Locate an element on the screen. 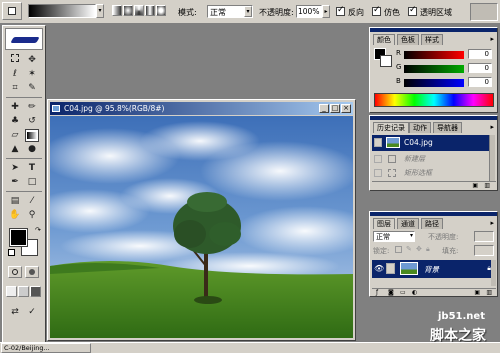  lock-move-icon: ✥ is located at coordinates (419, 249).